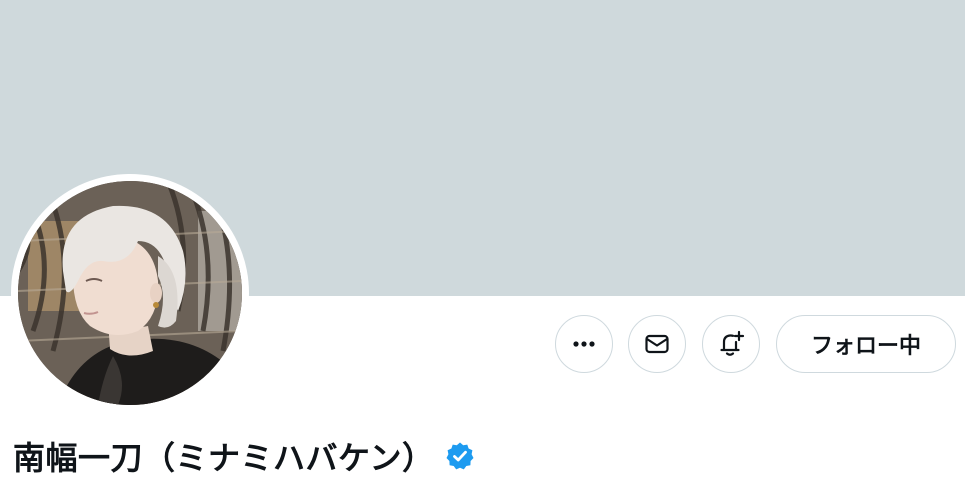 This screenshot has width=965, height=481. I want to click on verified-check-icon, so click(460, 456).